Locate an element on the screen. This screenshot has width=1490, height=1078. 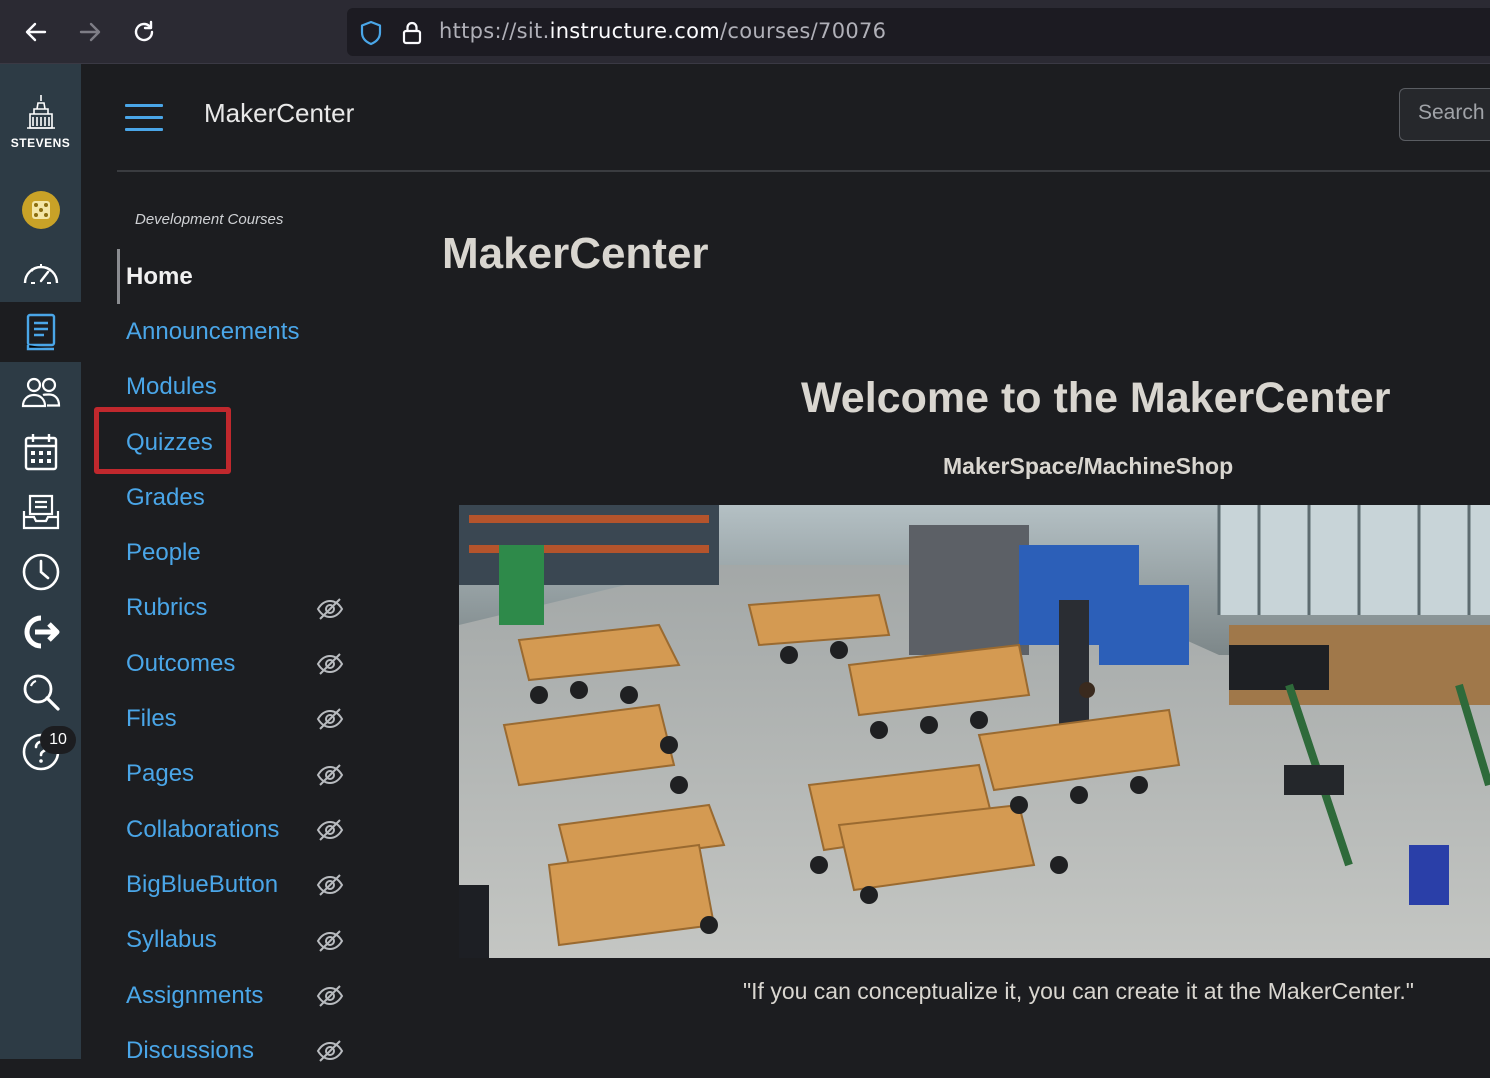
global-nav-commons is located at coordinates (40, 632).